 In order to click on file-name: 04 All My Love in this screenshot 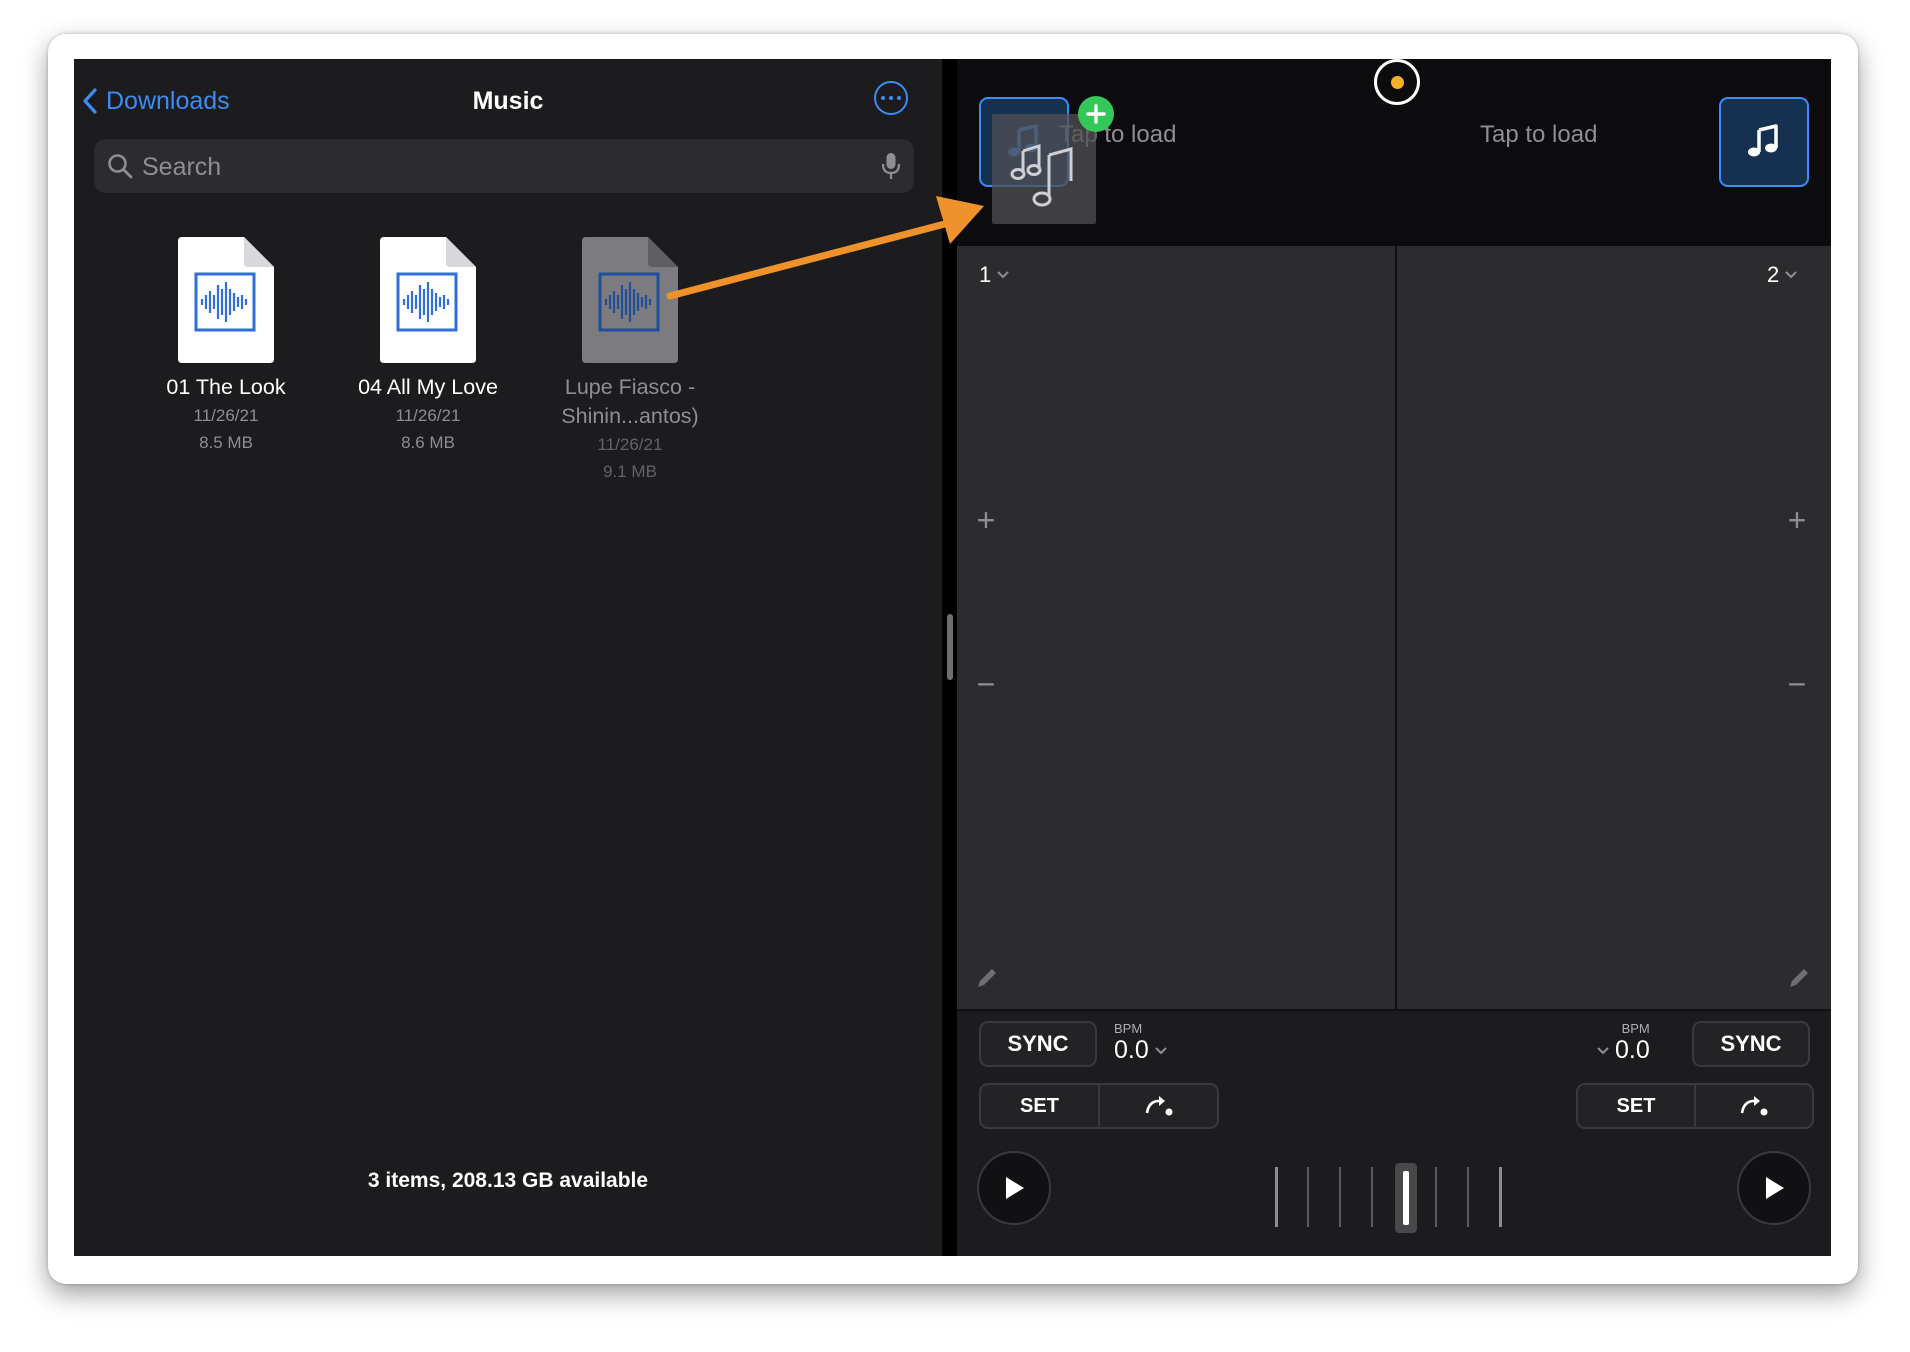, I will do `click(428, 387)`.